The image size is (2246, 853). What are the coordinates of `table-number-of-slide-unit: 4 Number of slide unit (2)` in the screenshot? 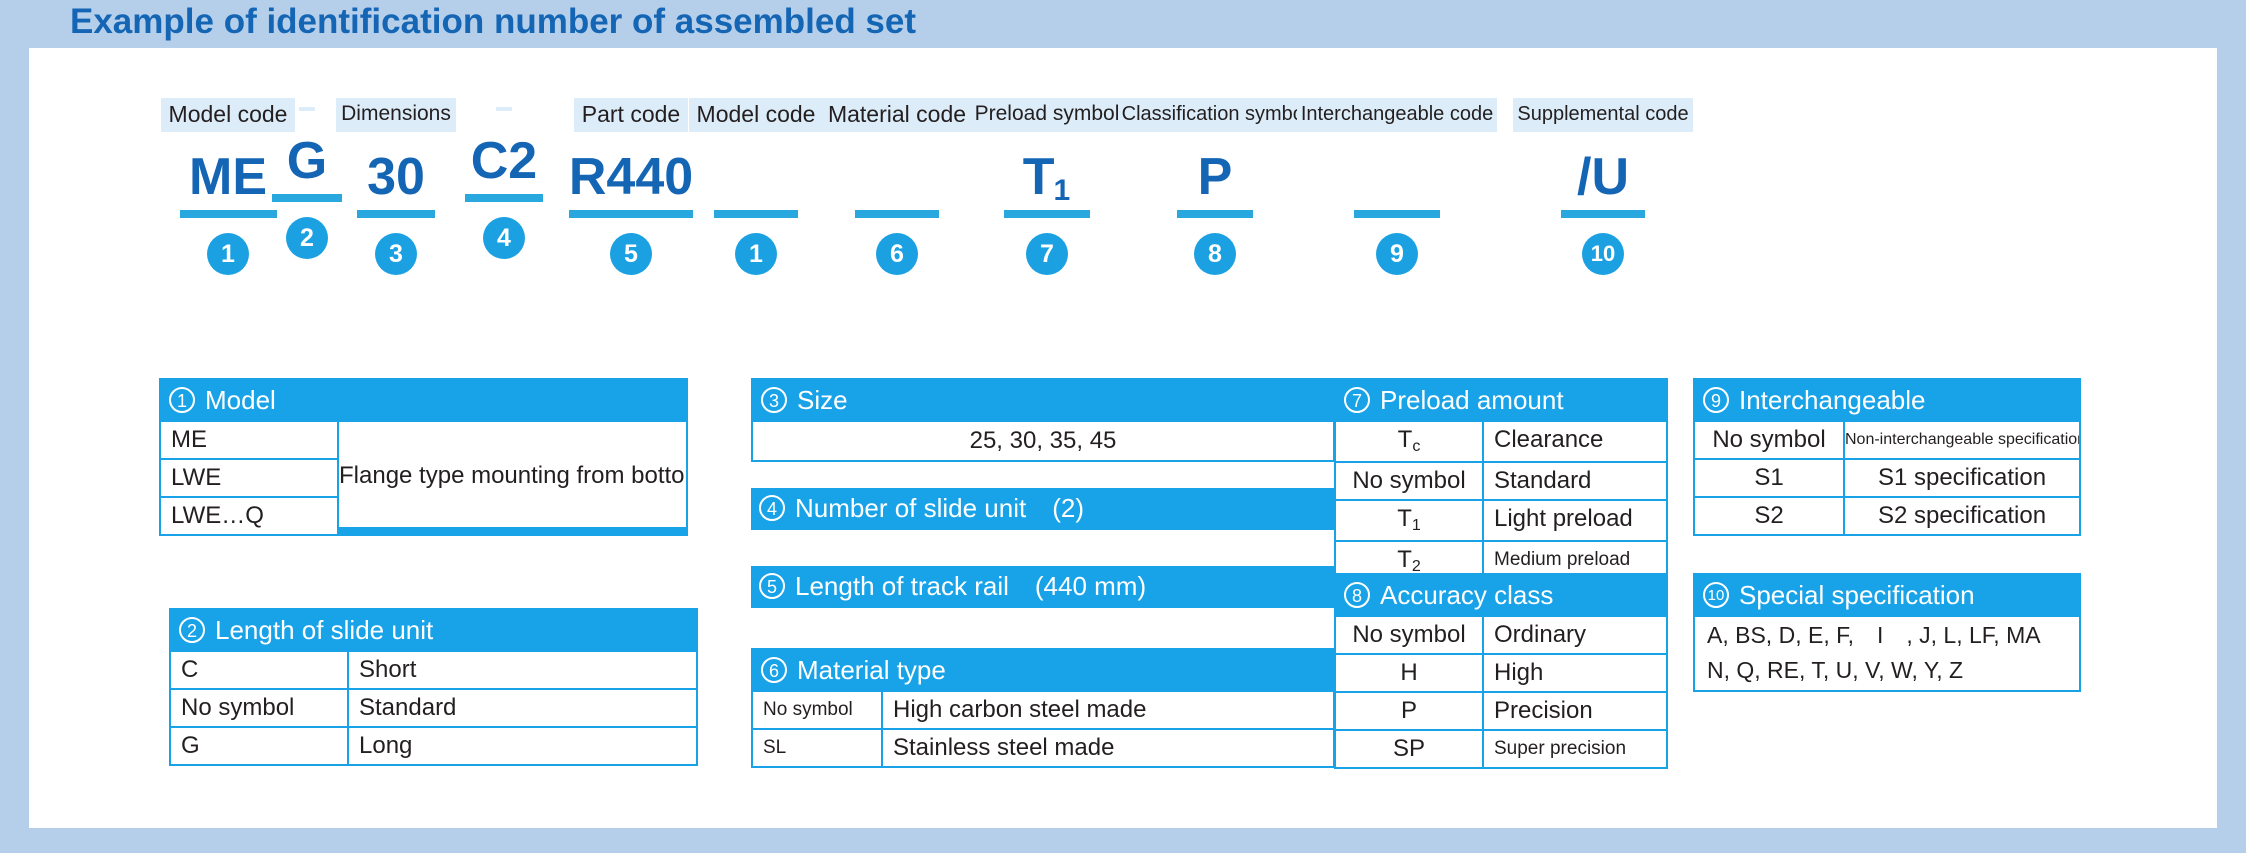 It's located at (1043, 509).